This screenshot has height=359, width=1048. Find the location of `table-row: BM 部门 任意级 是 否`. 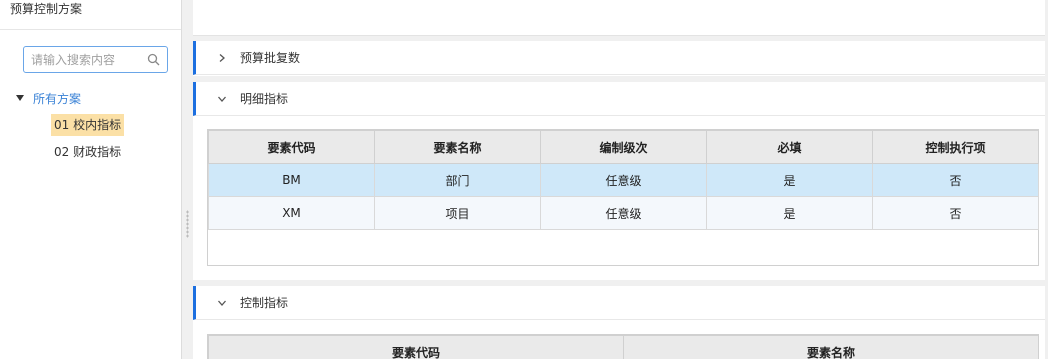

table-row: BM 部门 任意级 是 否 is located at coordinates (623, 180).